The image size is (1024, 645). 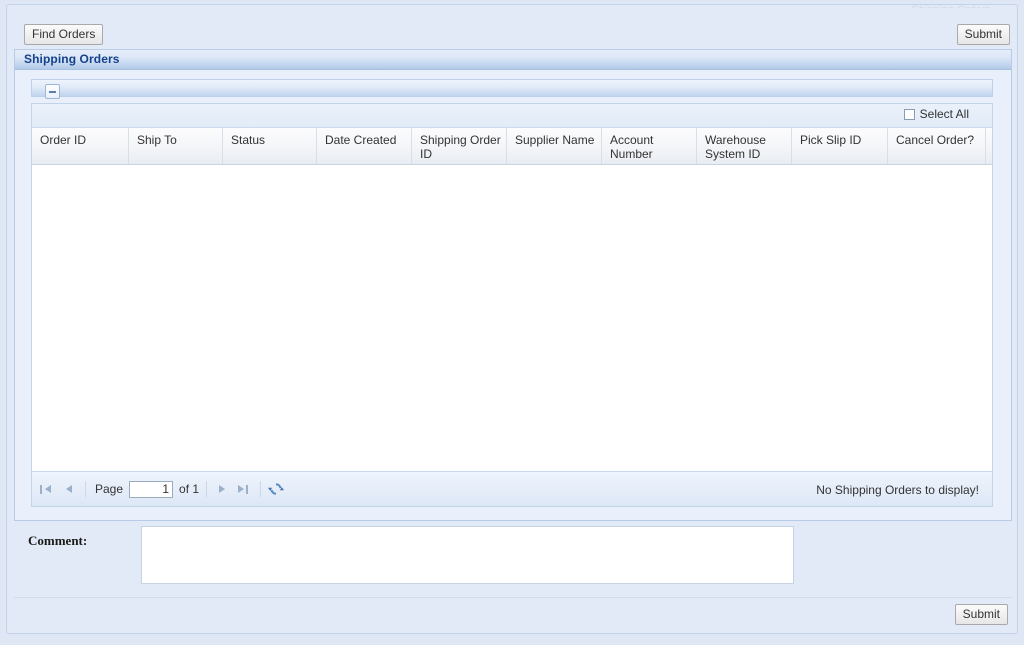 I want to click on grid-header-label: Shipping Order ID, so click(x=460, y=147).